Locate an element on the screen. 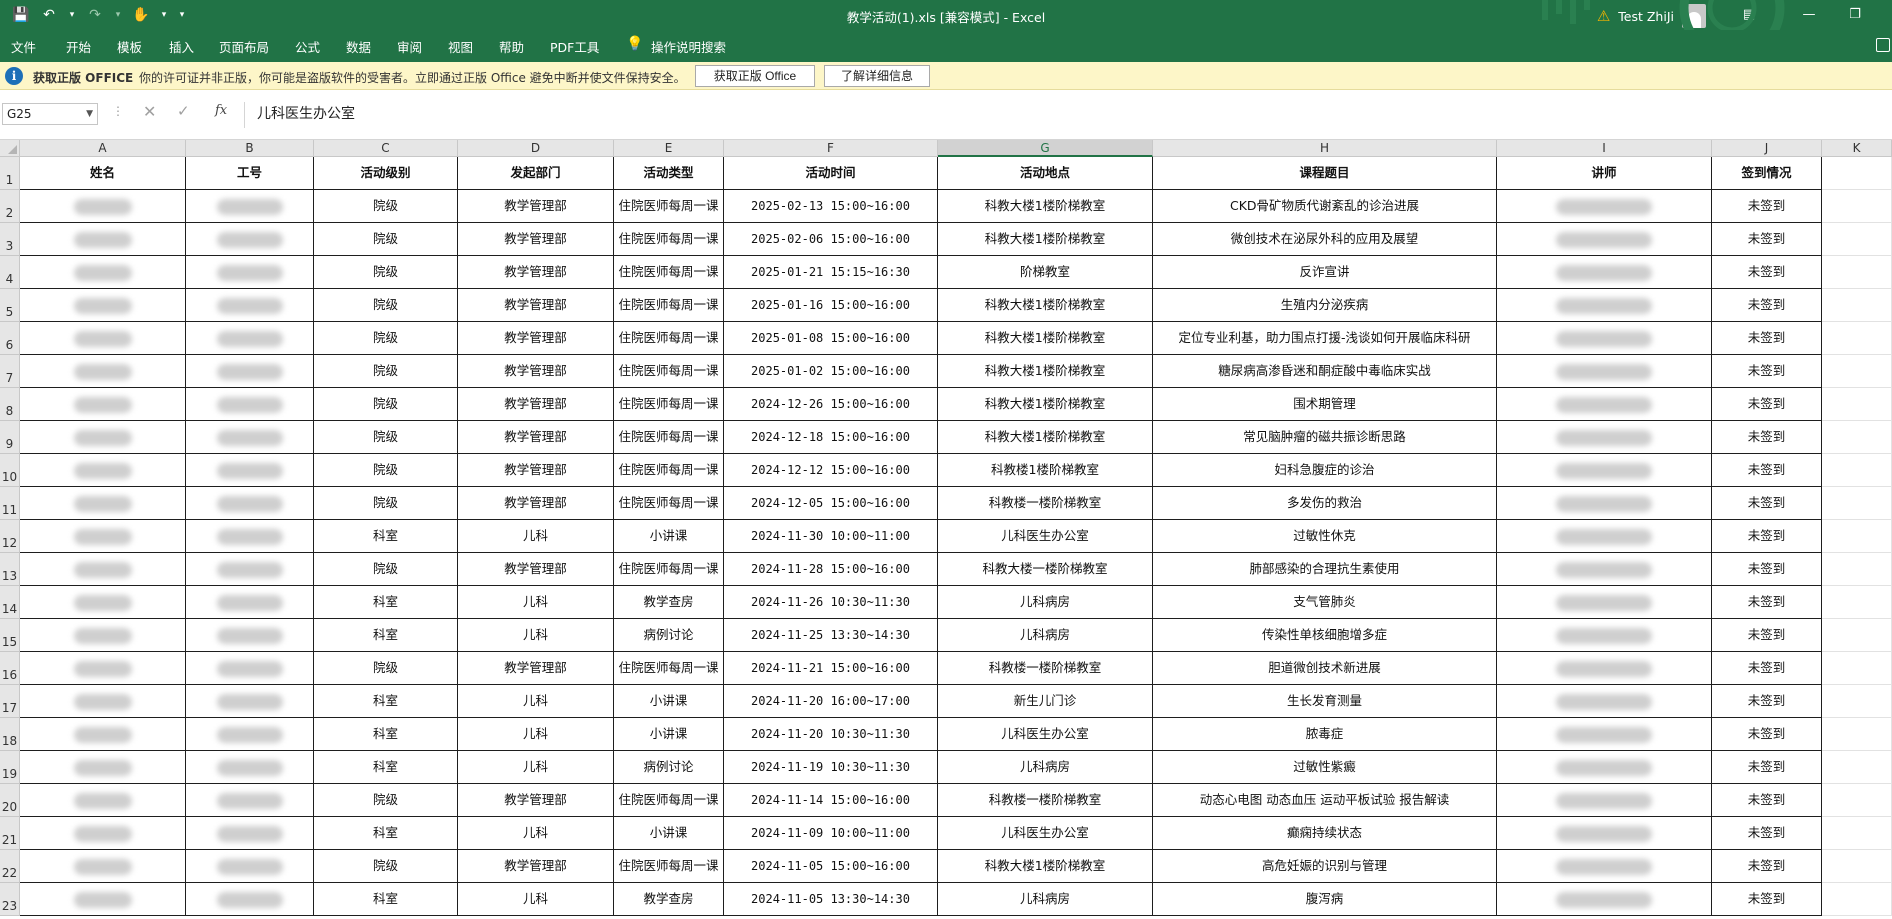 The image size is (1892, 919). topic-cell: 妇科急腹症的诊治 is located at coordinates (1325, 470).